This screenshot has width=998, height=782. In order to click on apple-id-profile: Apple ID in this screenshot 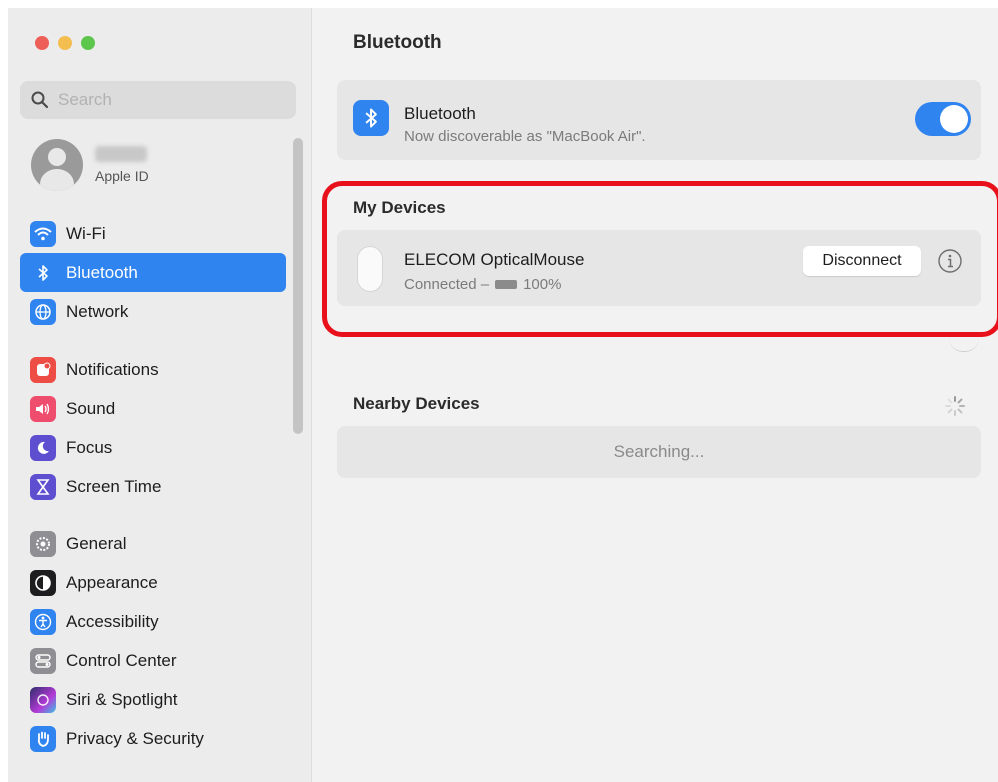, I will do `click(90, 165)`.